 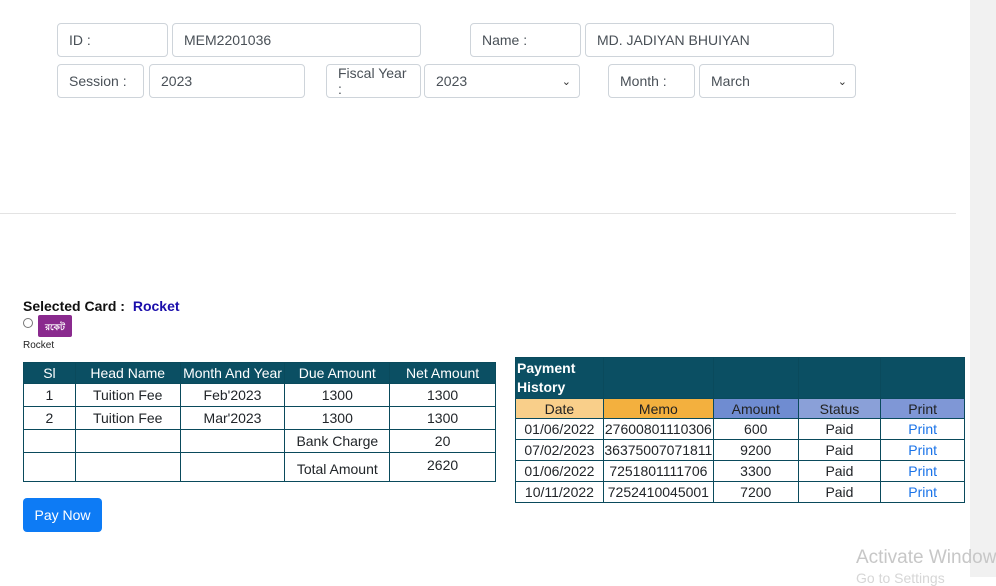 What do you see at coordinates (755, 471) in the screenshot?
I see `cell: 3300` at bounding box center [755, 471].